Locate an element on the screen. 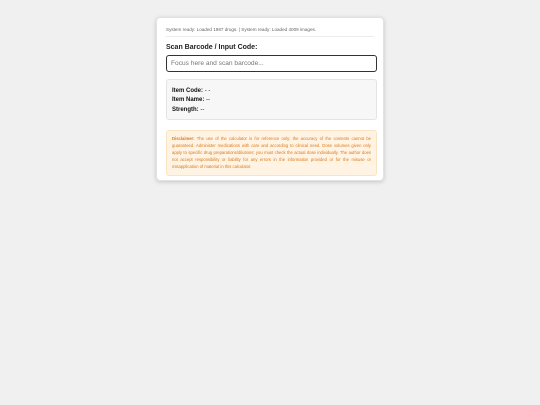  barcode-input is located at coordinates (271, 63).